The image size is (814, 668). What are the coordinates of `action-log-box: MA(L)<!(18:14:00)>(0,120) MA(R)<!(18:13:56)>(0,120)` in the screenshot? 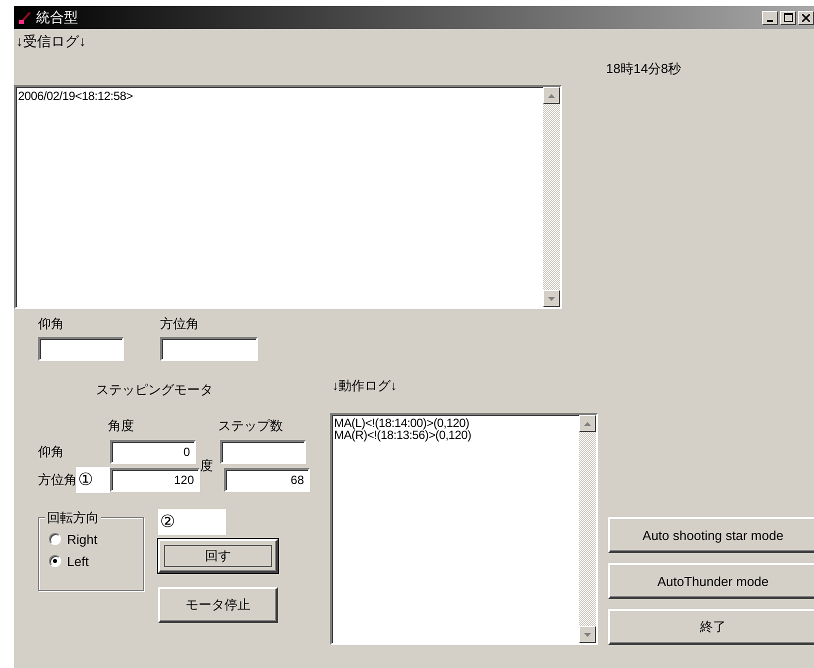 It's located at (464, 529).